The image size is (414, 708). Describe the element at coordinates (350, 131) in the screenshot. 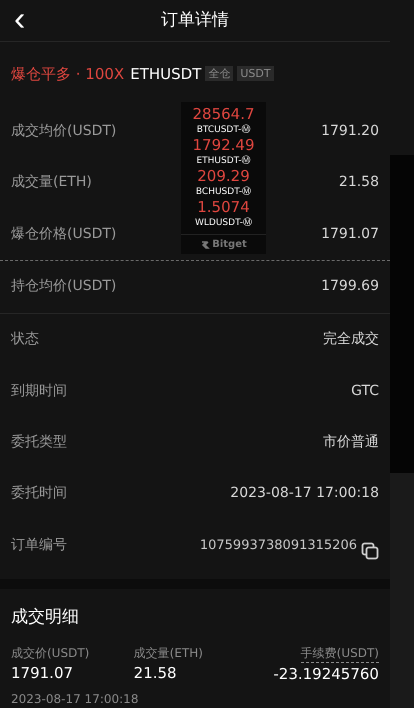

I see `field-value: 1791.20` at that location.